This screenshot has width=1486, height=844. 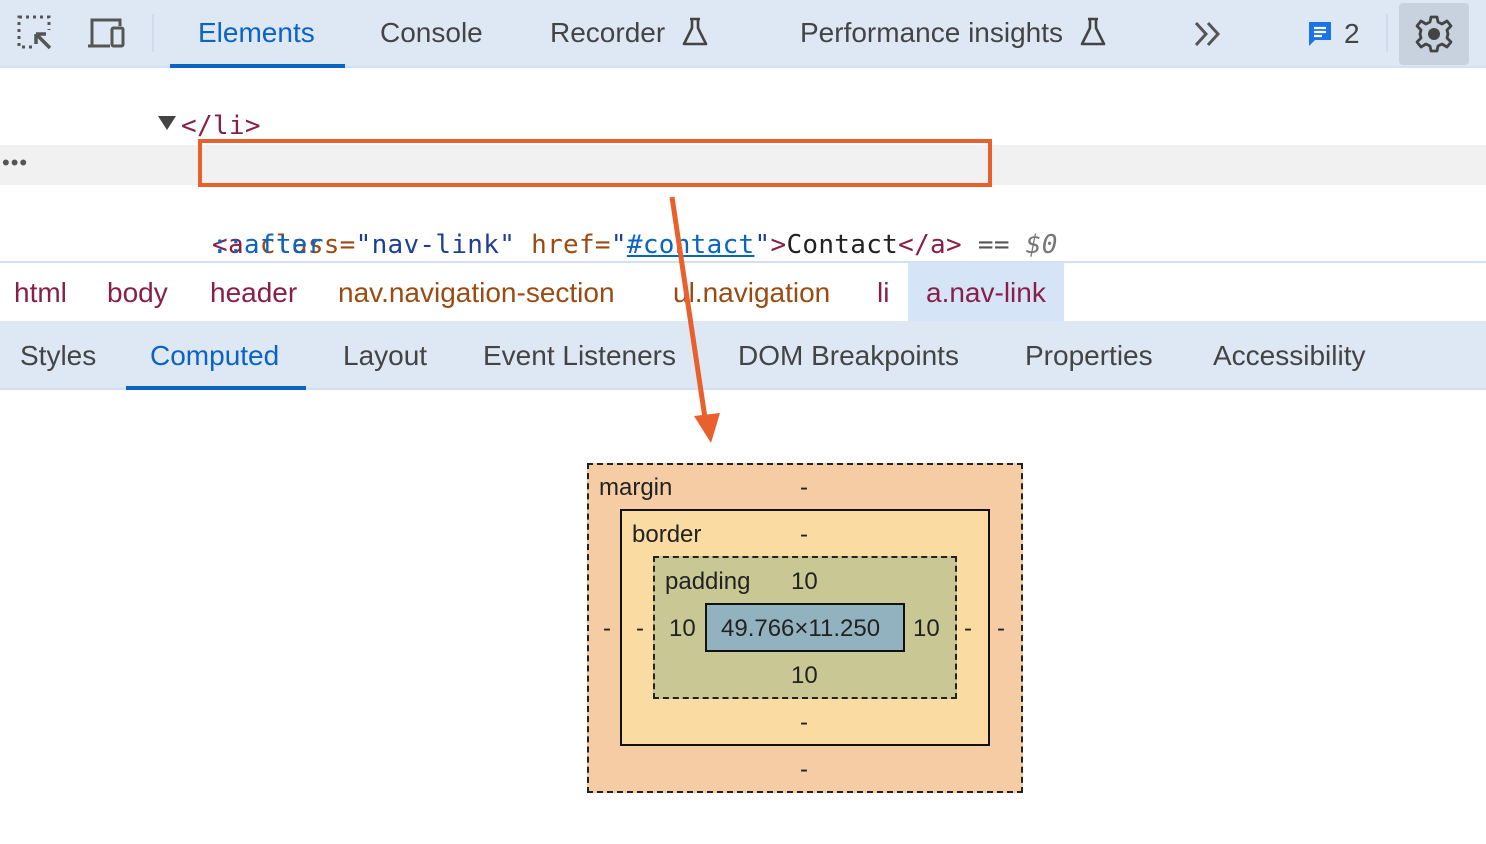 What do you see at coordinates (932, 32) in the screenshot?
I see `tab-performance-insights-label: Performance insights` at bounding box center [932, 32].